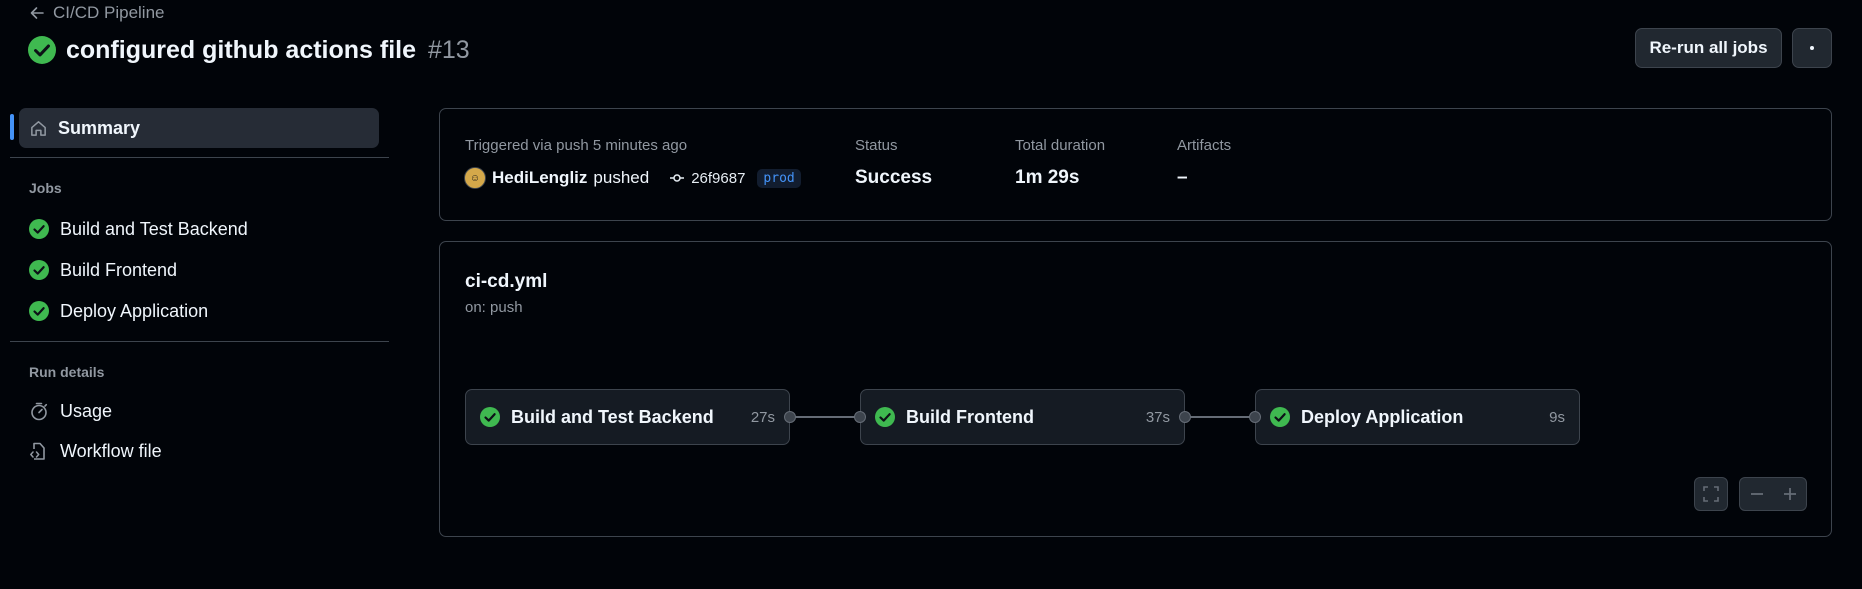 This screenshot has height=589, width=1862. I want to click on action-text: pushed, so click(621, 177).